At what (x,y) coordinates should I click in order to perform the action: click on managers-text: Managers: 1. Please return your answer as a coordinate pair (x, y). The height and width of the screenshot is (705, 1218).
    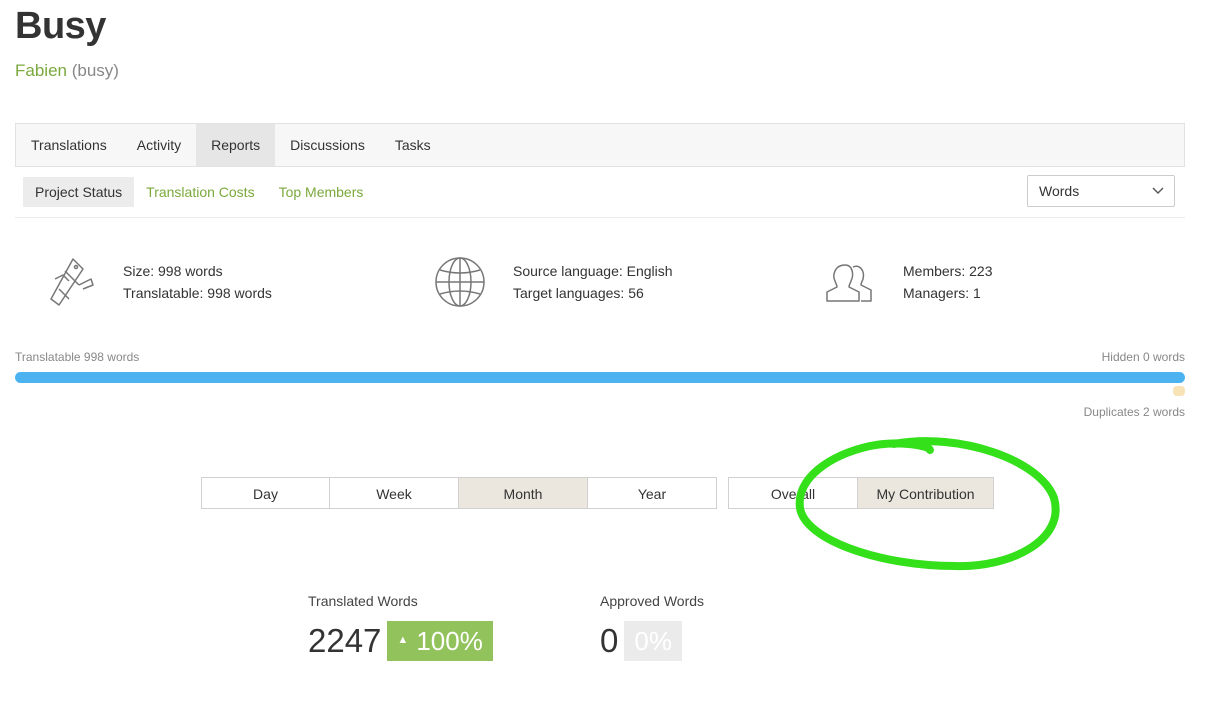
    Looking at the image, I should click on (942, 293).